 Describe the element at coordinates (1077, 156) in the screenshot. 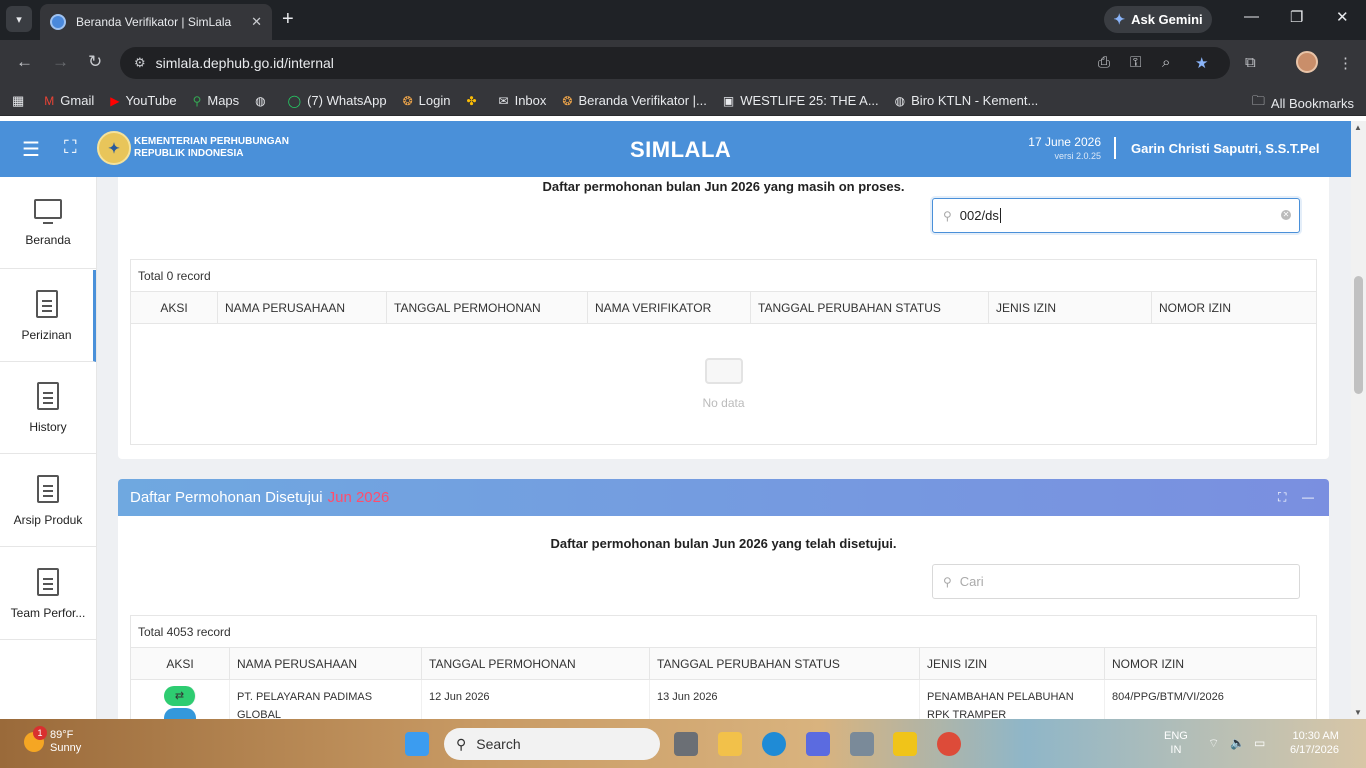

I see `app-version: versi 2.0.25` at that location.